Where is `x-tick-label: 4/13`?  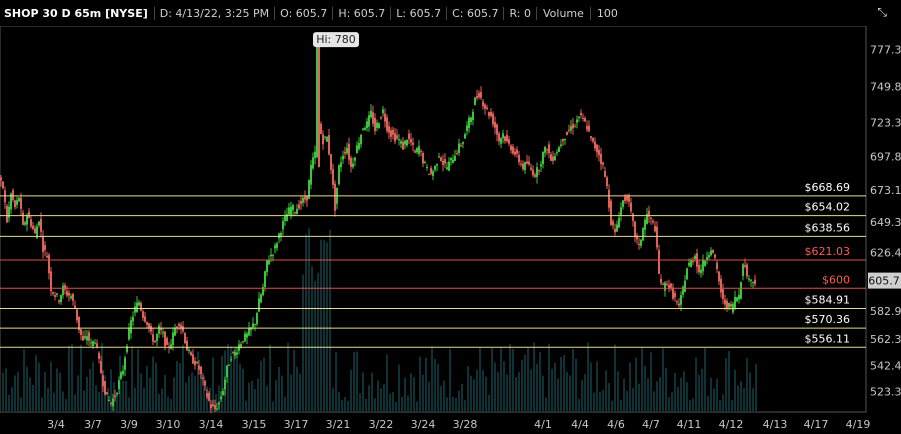 x-tick-label: 4/13 is located at coordinates (775, 424).